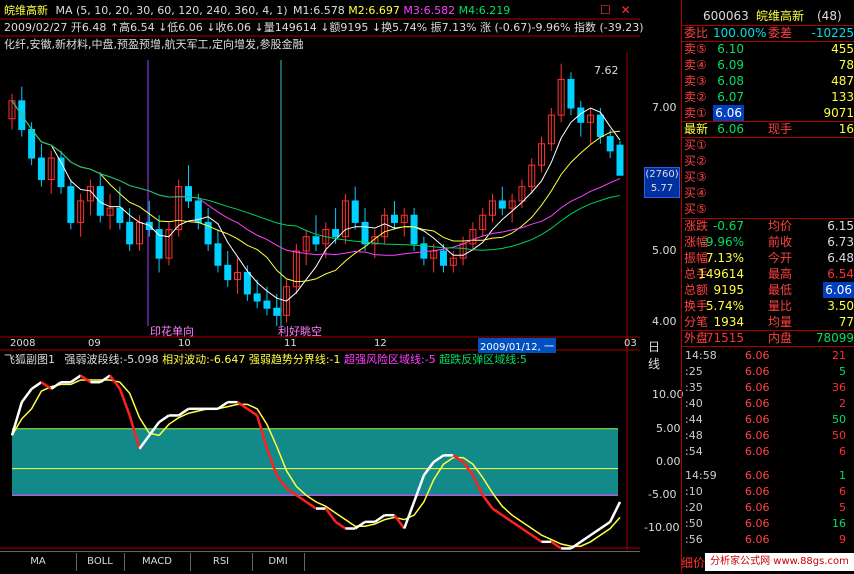  I want to click on tick-row: 14:58 6.06 21, so click(767, 355).